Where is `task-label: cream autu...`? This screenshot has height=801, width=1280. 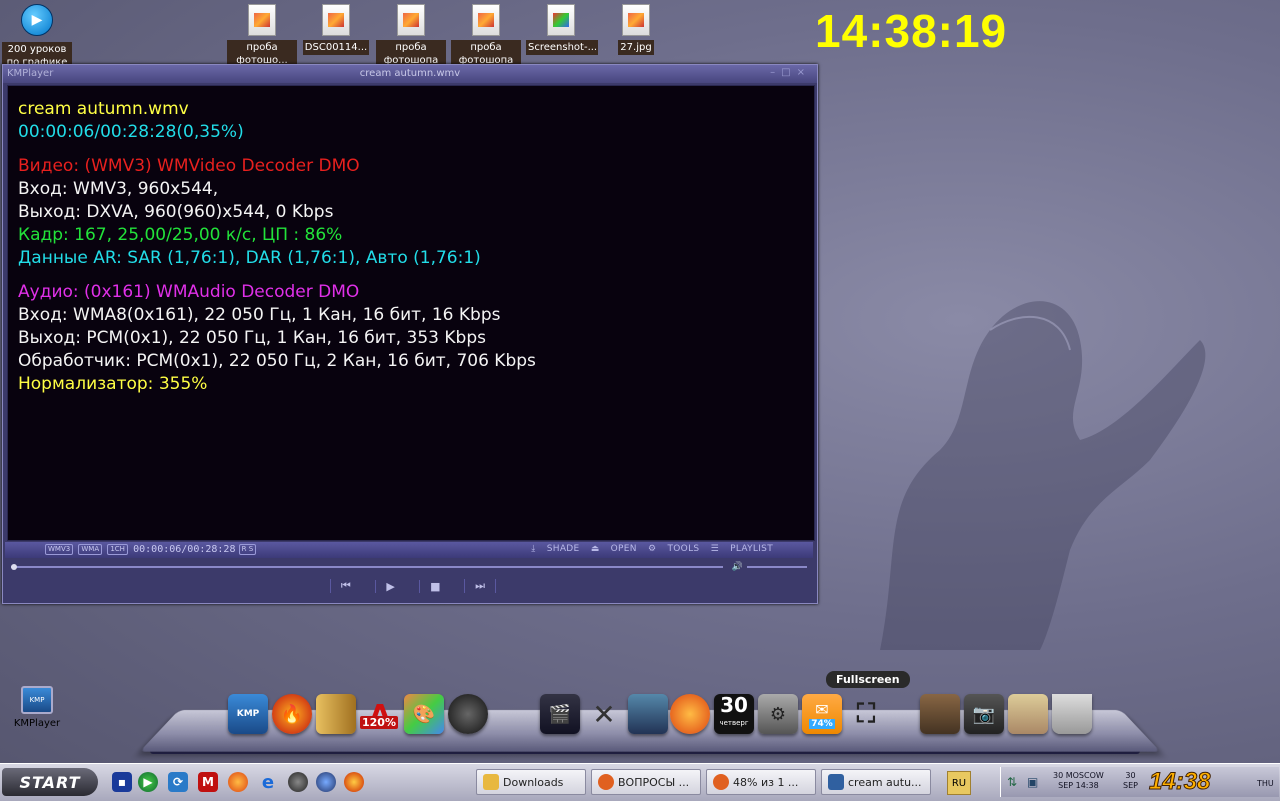 task-label: cream autu... is located at coordinates (885, 782).